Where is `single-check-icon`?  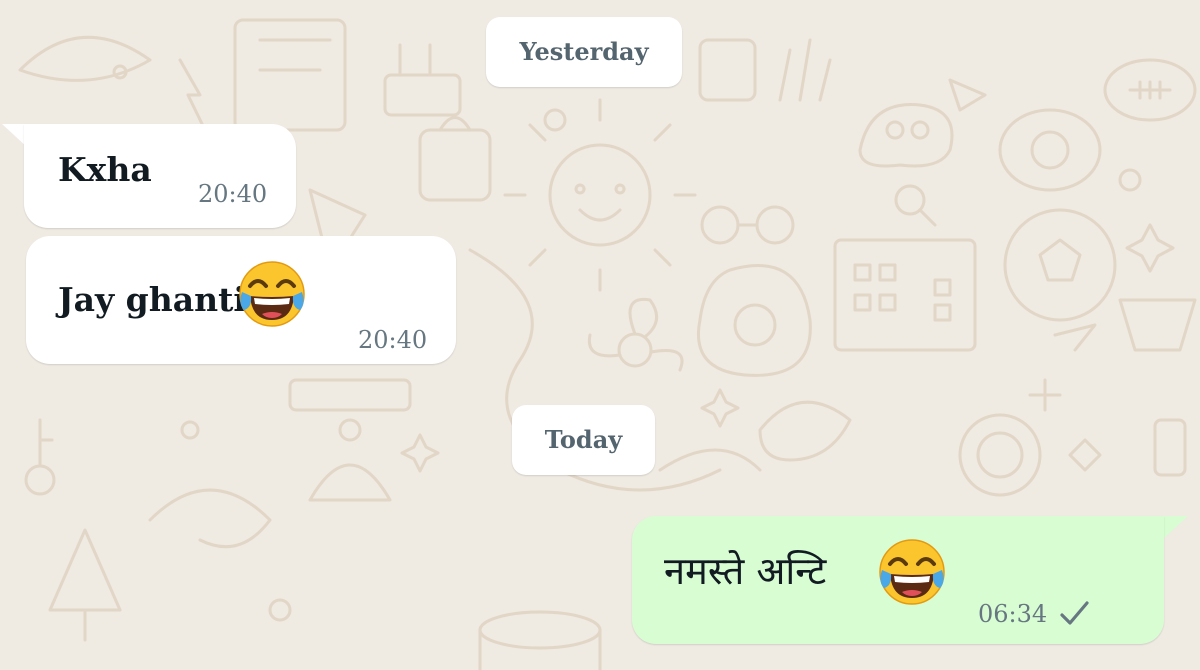 single-check-icon is located at coordinates (1074, 613).